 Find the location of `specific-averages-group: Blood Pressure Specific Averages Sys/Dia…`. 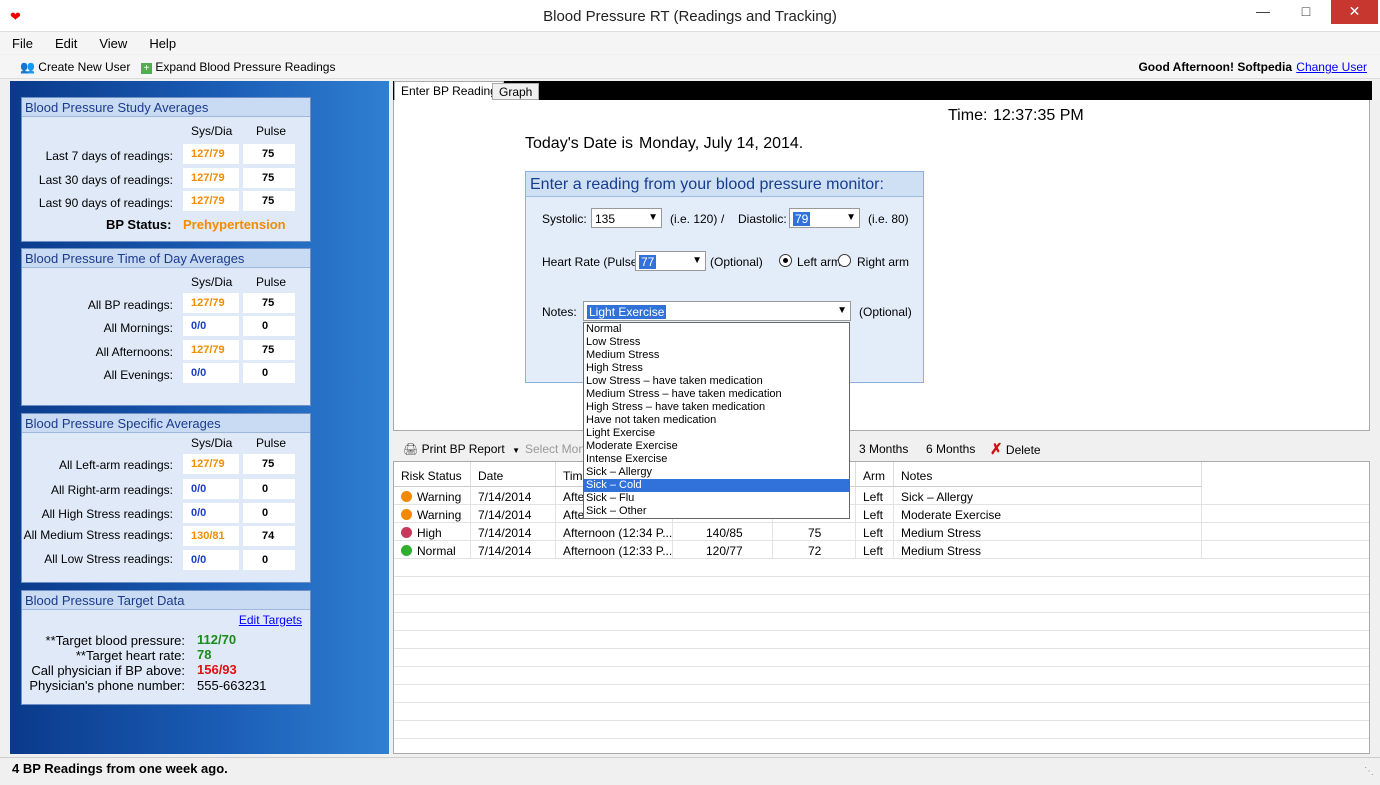

specific-averages-group: Blood Pressure Specific Averages Sys/Dia… is located at coordinates (166, 498).